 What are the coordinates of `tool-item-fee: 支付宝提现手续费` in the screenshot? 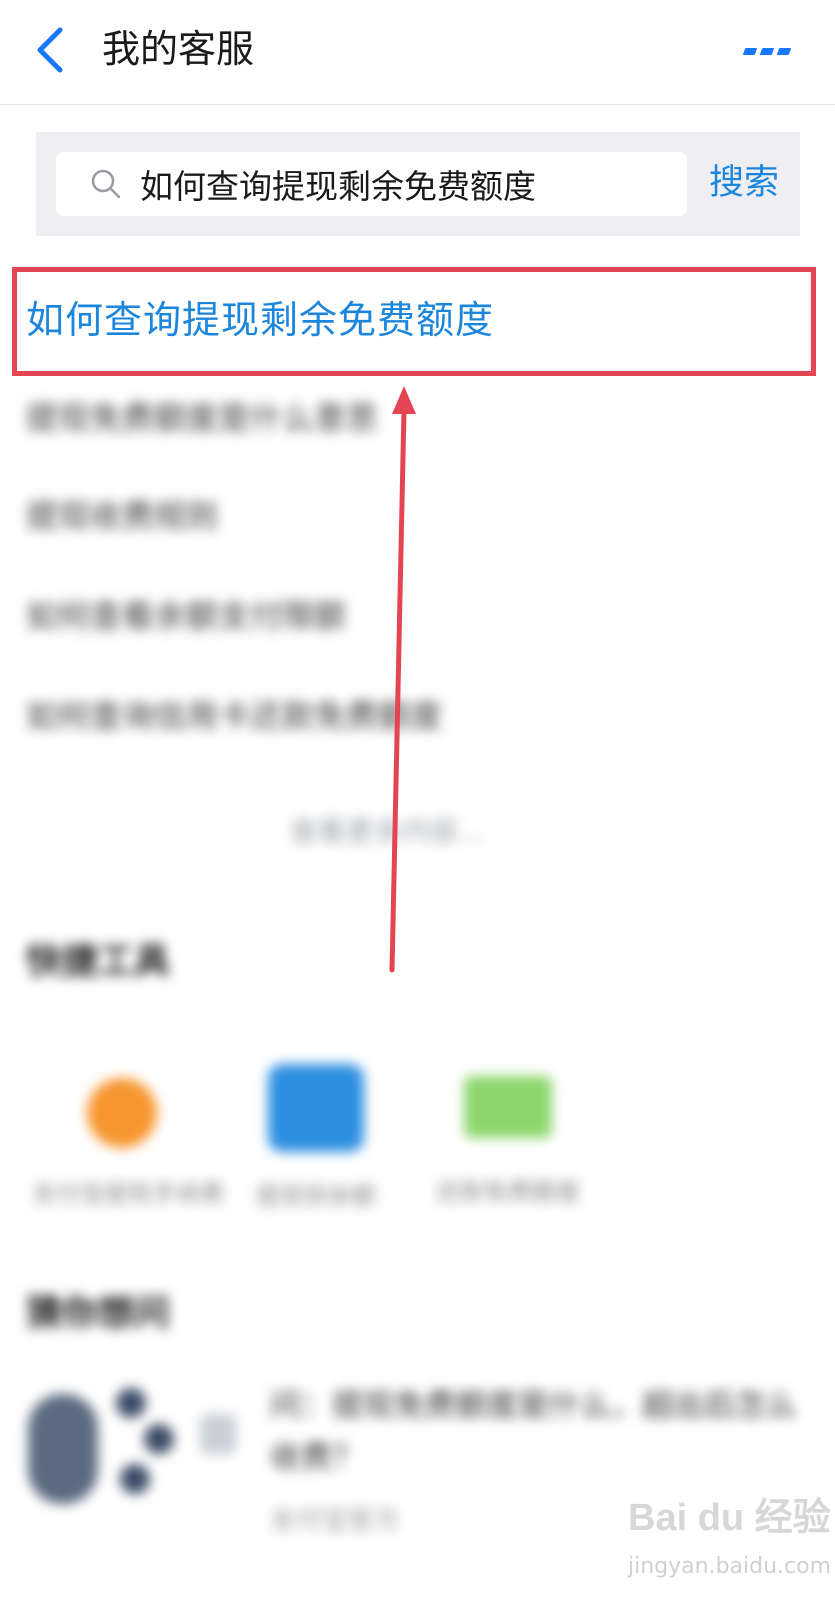 It's located at (128, 1143).